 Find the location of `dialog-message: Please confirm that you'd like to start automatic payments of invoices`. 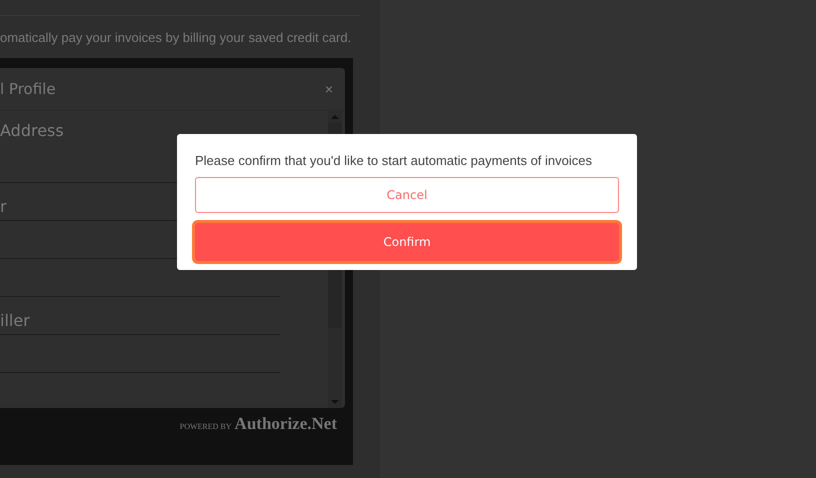

dialog-message: Please confirm that you'd like to start automatic payments of invoices is located at coordinates (393, 161).